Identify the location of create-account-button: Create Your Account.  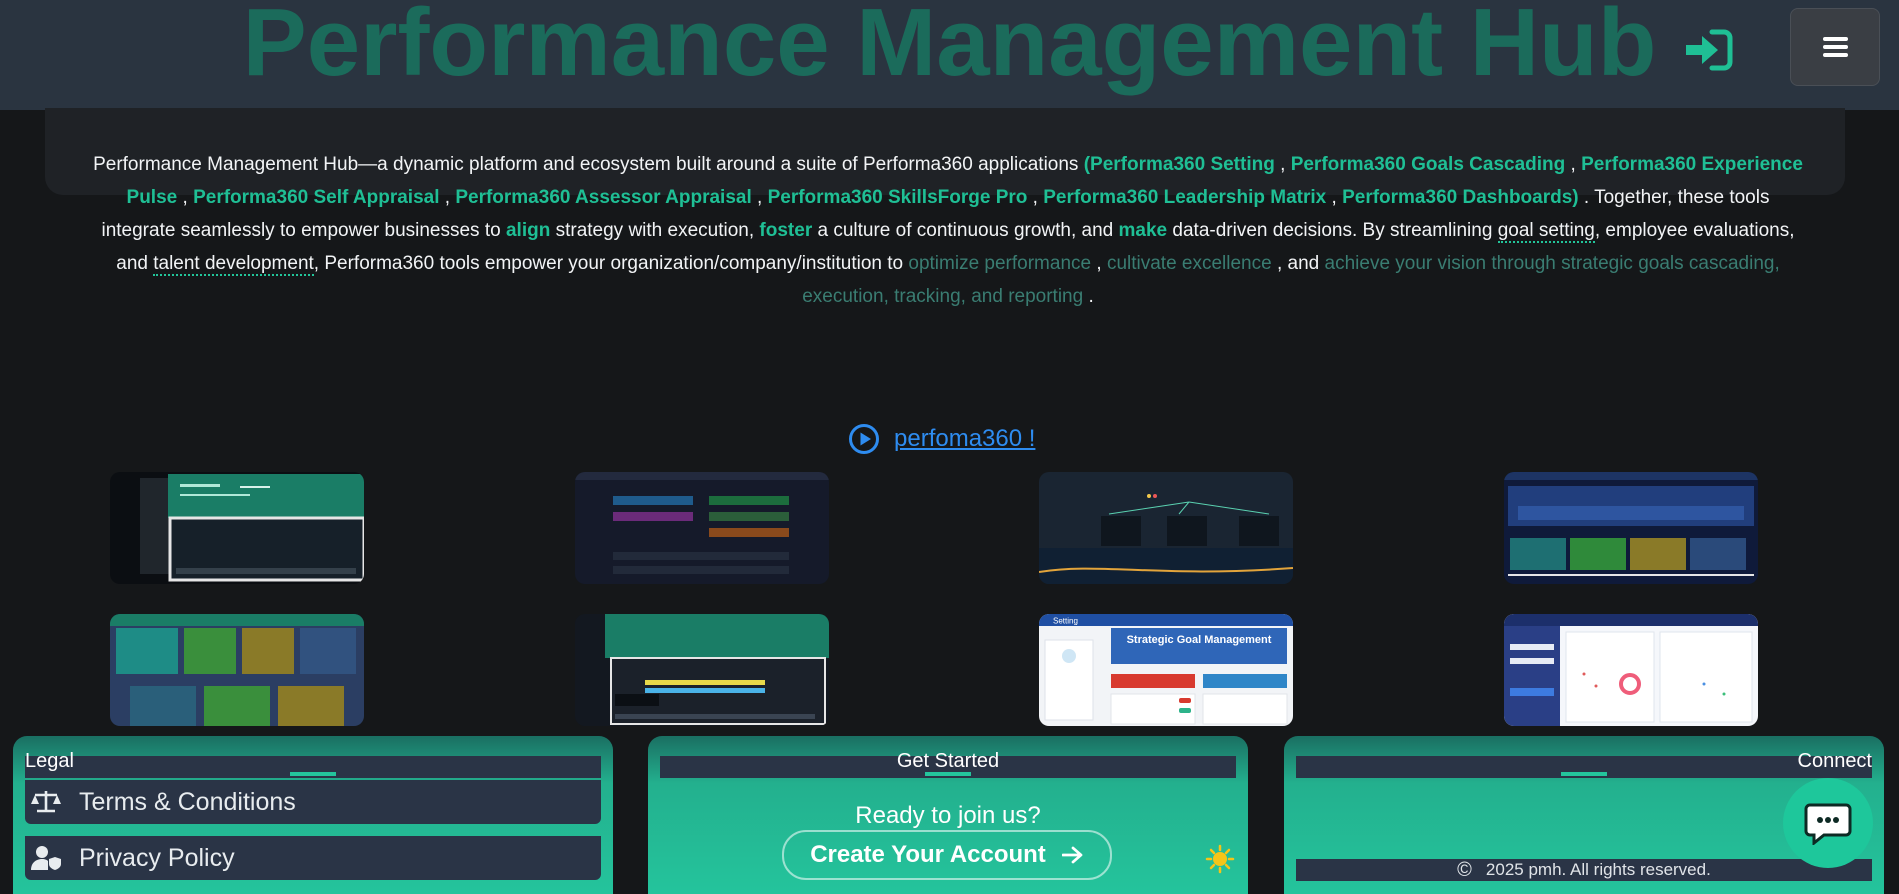
(947, 855).